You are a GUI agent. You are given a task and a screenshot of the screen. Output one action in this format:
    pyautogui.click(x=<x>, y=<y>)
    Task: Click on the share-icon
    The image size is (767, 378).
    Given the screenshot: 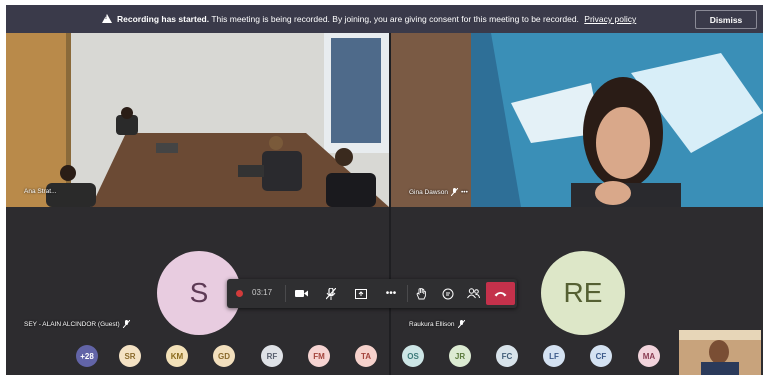 What is the action you would take?
    pyautogui.click(x=361, y=293)
    